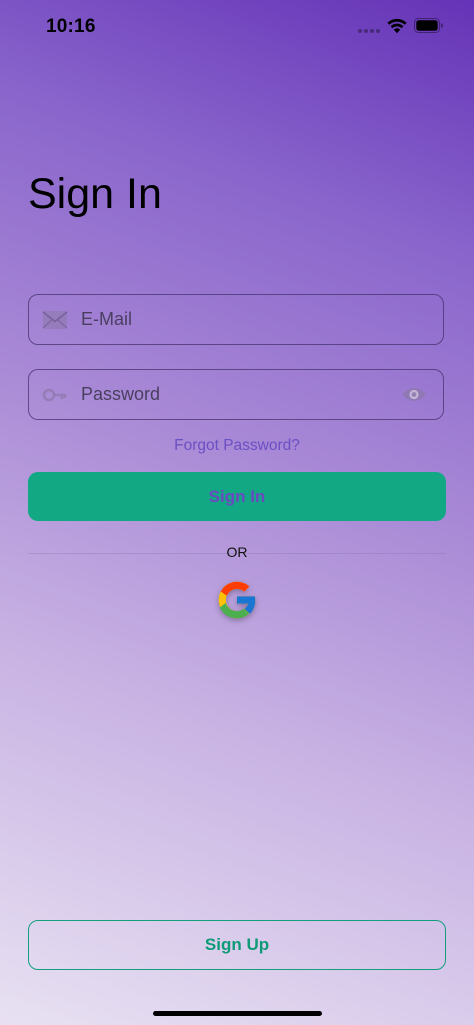 The width and height of the screenshot is (474, 1025). I want to click on wifi-icon, so click(397, 26).